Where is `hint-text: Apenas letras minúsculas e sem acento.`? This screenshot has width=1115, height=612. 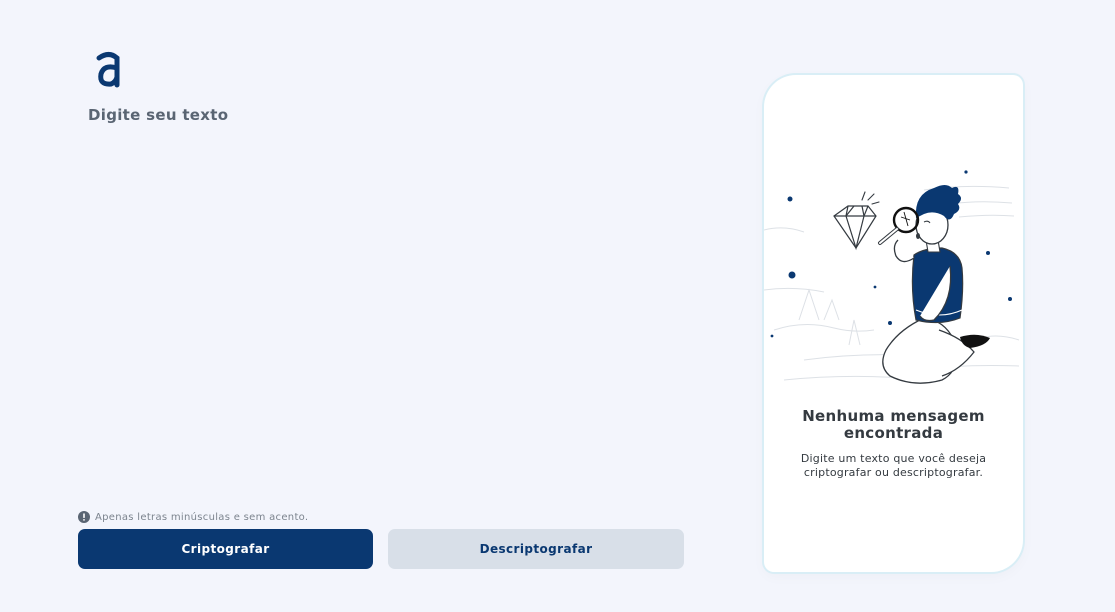
hint-text: Apenas letras minúsculas e sem acento. is located at coordinates (202, 517).